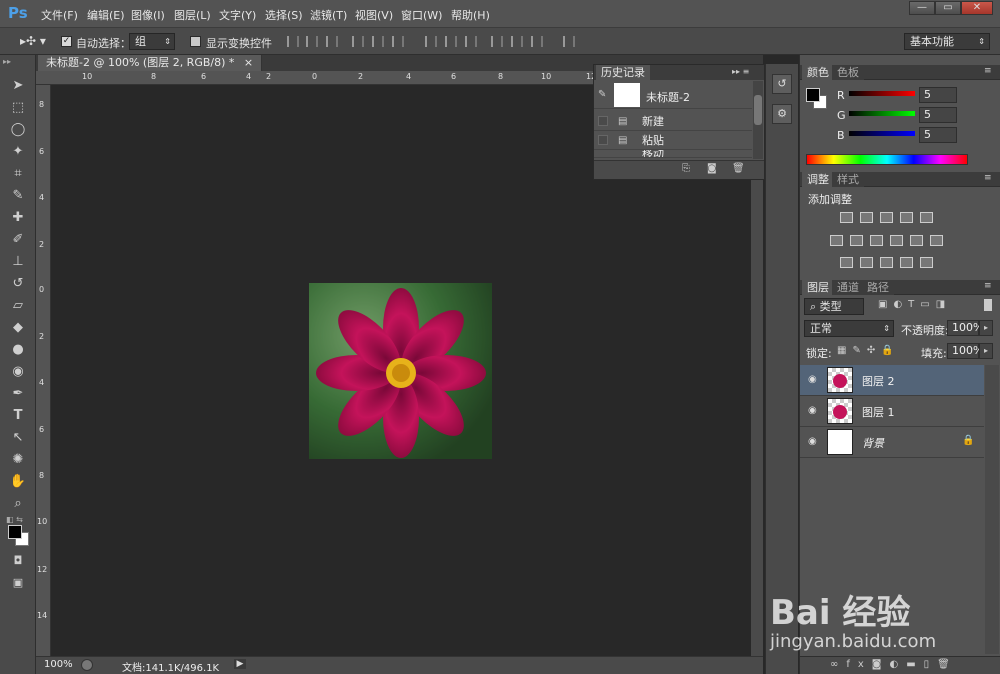 This screenshot has width=1000, height=674. I want to click on tab-styles: 样式, so click(848, 179).